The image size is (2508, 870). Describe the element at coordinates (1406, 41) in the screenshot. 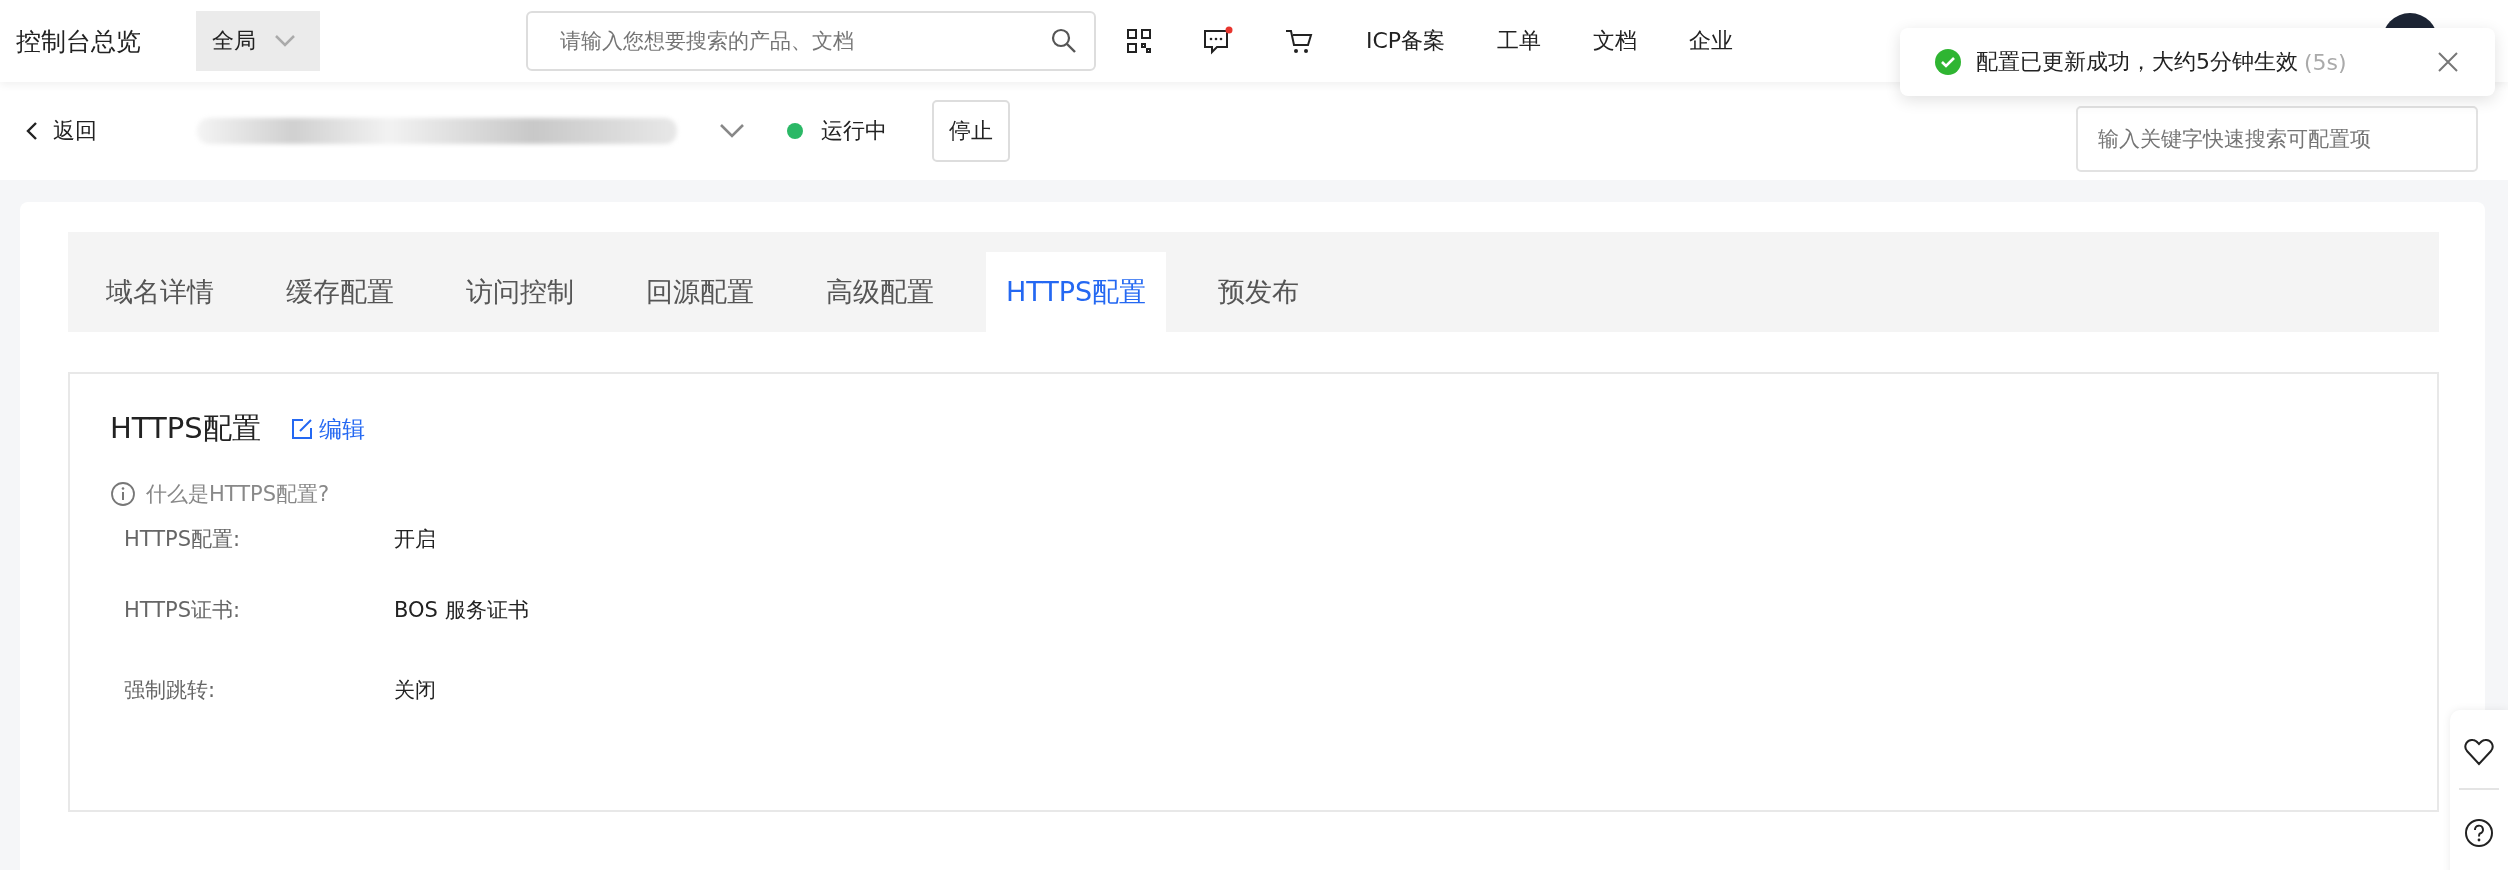

I see `nav-link: ICP备案` at that location.